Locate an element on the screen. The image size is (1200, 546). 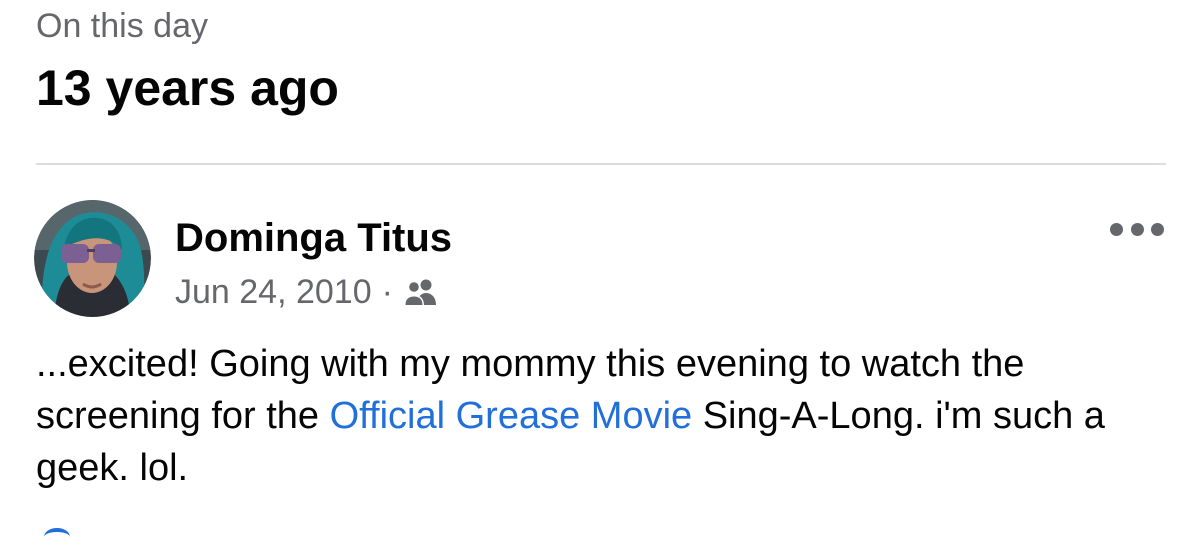
partial-icon is located at coordinates (57, 537).